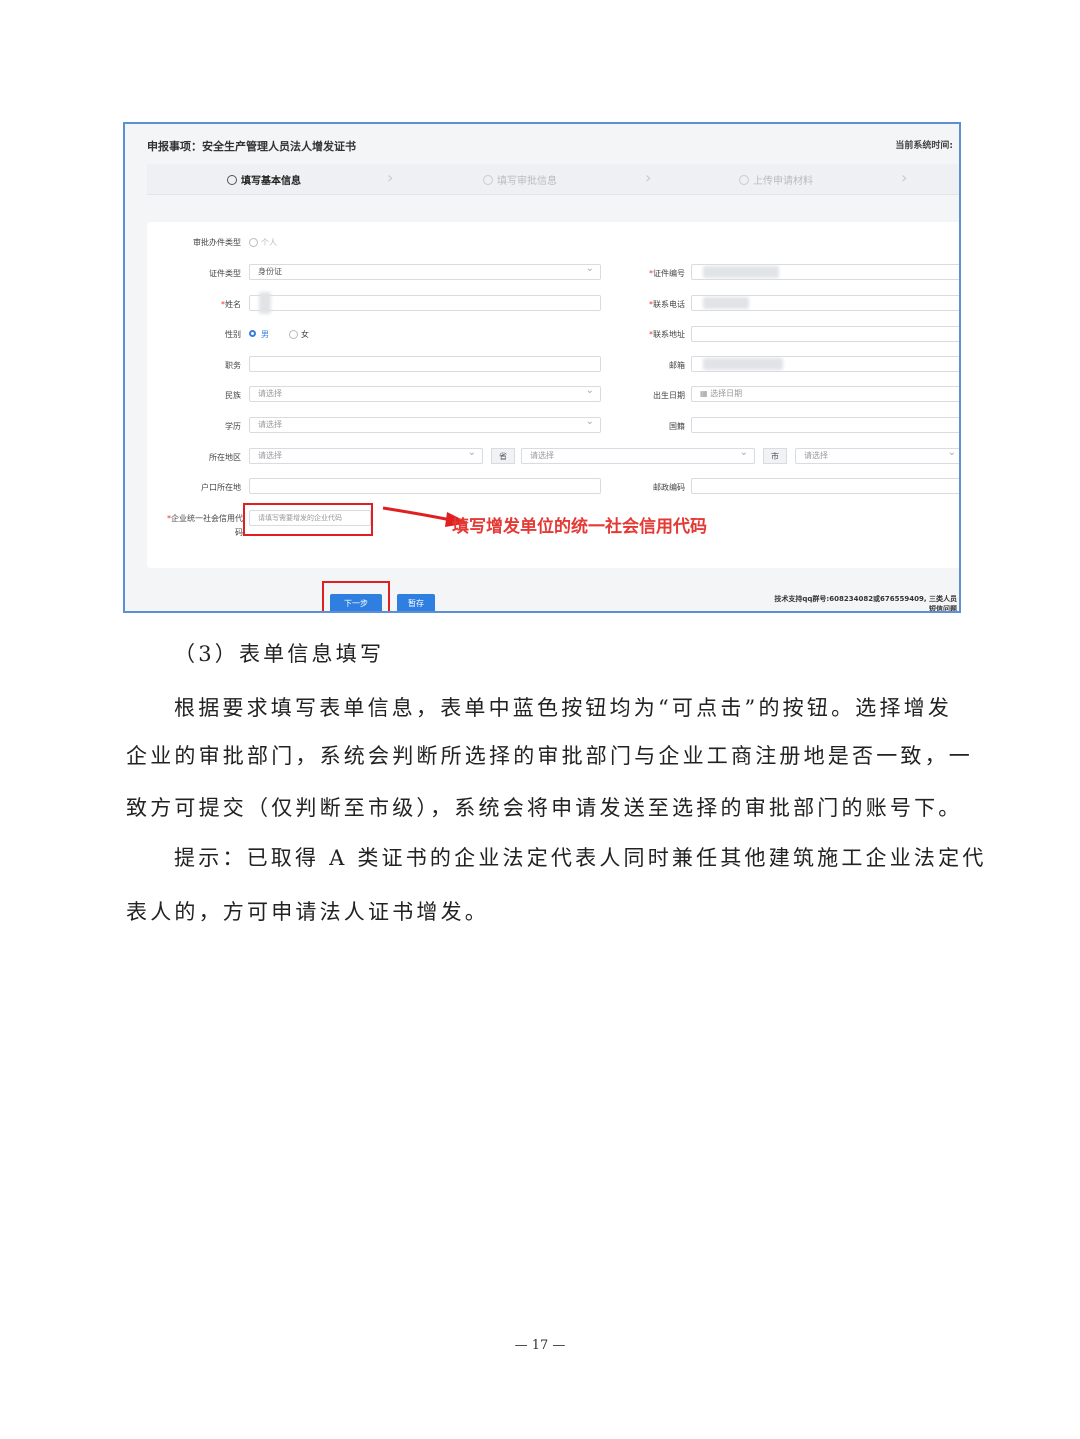 The image size is (1080, 1439). I want to click on city-button: 市, so click(775, 456).